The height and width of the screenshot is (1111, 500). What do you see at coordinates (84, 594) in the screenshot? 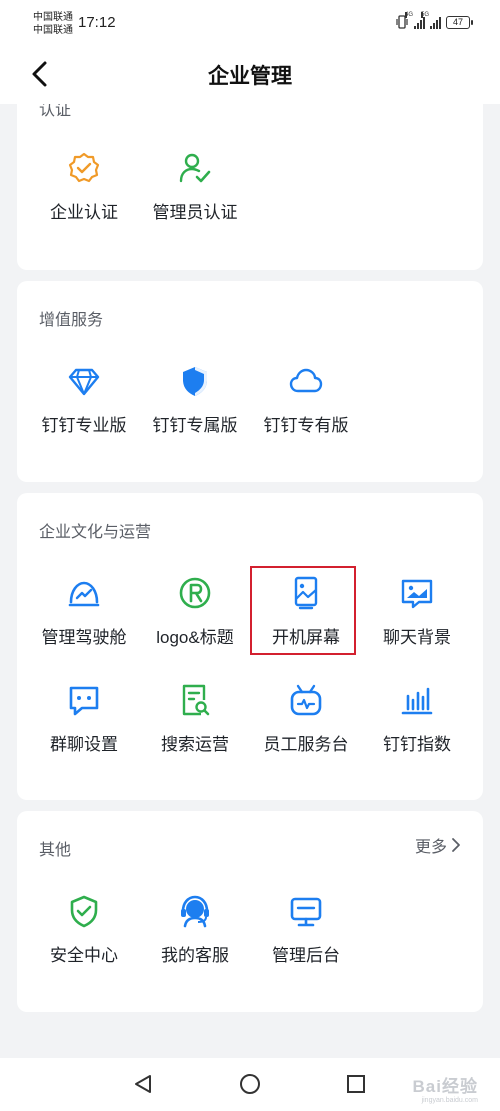
I see `gauge-icon` at bounding box center [84, 594].